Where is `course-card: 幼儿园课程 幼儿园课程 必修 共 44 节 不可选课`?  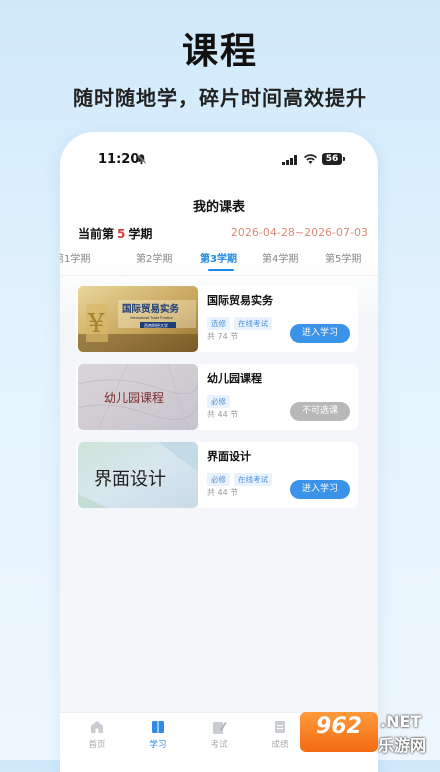 course-card: 幼儿园课程 幼儿园课程 必修 共 44 节 不可选课 is located at coordinates (217, 397).